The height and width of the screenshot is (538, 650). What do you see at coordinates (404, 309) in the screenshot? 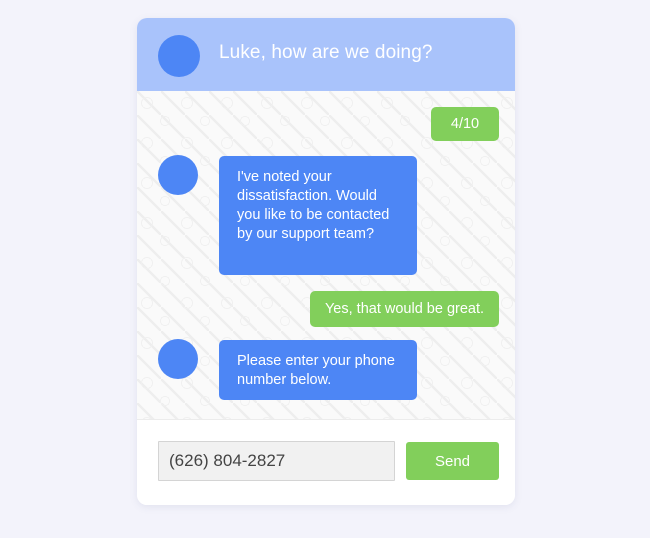
I see `user-message-confirm: Yes, that would be great.` at bounding box center [404, 309].